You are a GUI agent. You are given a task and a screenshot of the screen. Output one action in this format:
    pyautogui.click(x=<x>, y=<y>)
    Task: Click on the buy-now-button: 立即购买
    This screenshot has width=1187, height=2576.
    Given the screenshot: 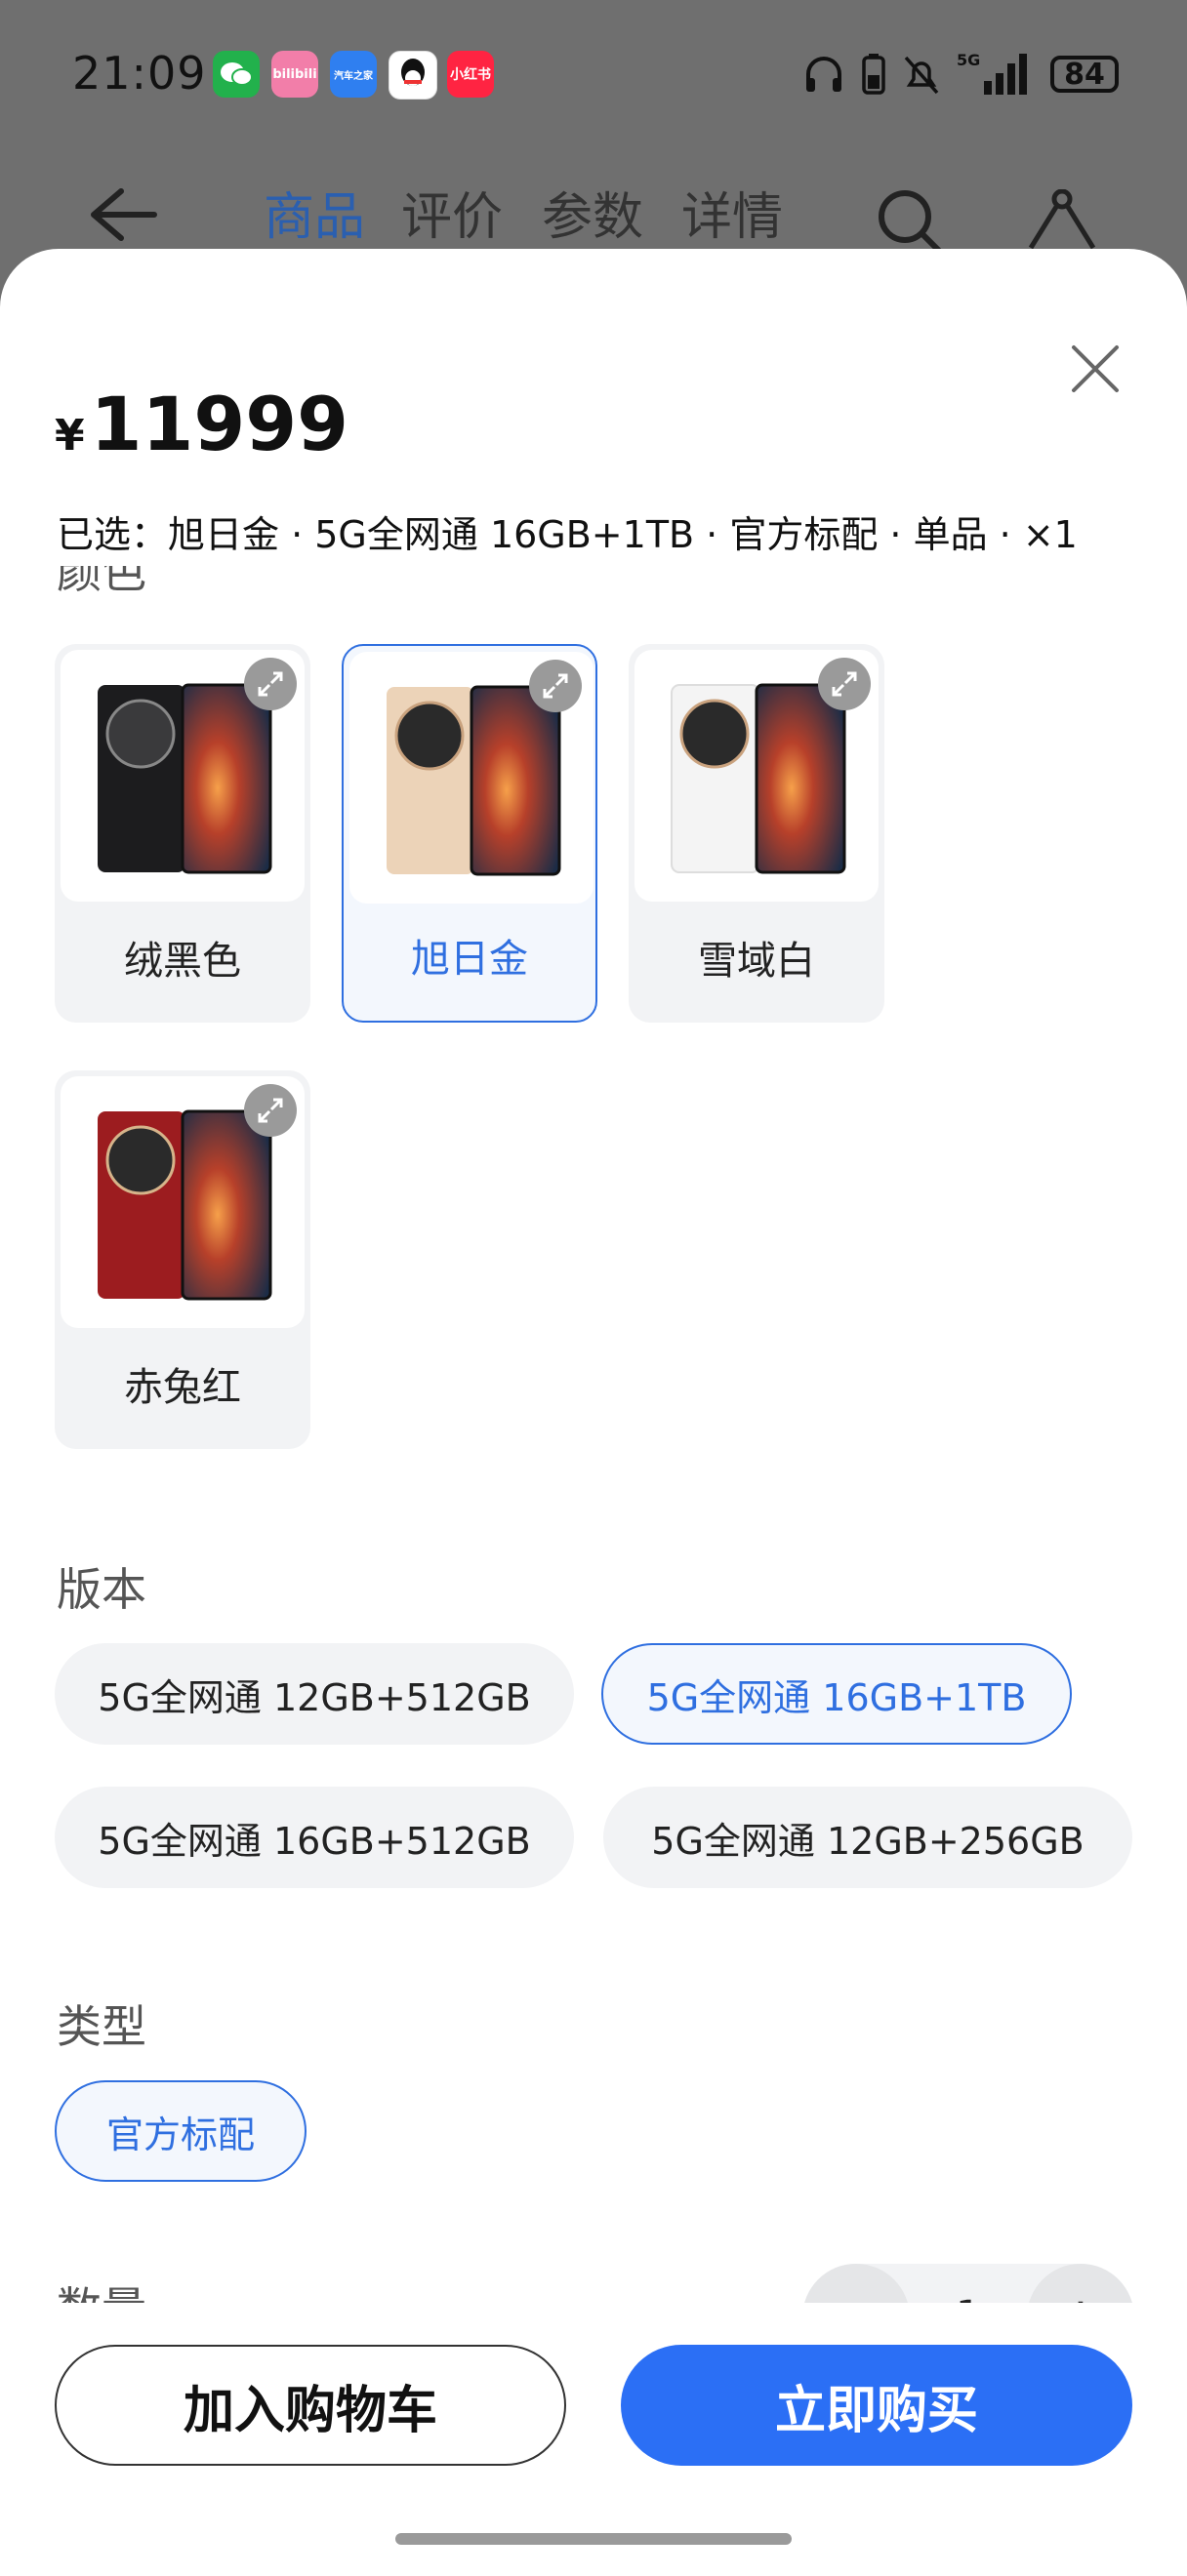 What is the action you would take?
    pyautogui.click(x=876, y=2405)
    